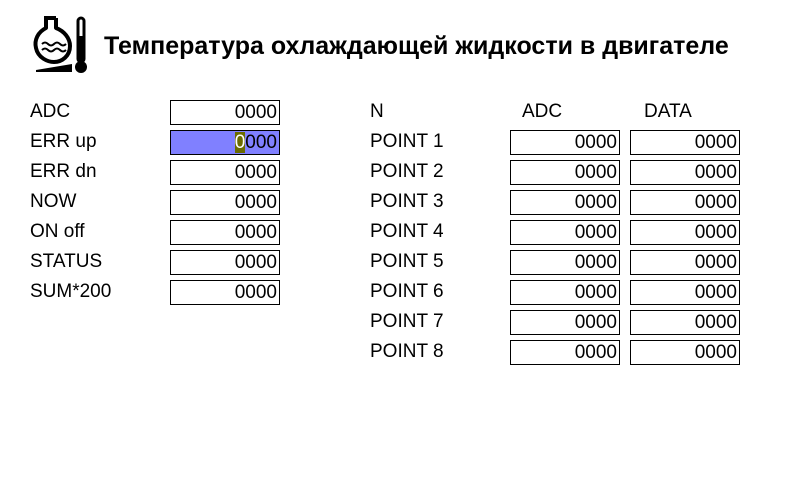 This screenshot has height=480, width=800. What do you see at coordinates (50, 111) in the screenshot?
I see `param-label-adc: ADC` at bounding box center [50, 111].